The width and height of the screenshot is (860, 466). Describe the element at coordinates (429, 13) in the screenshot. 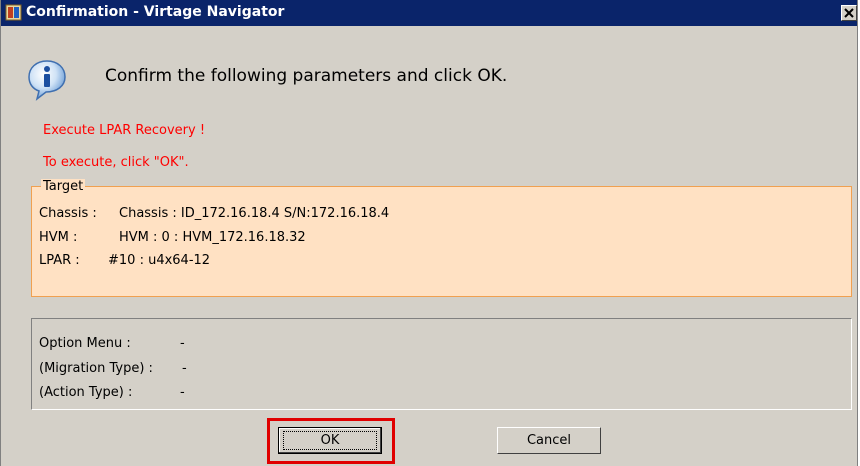

I see `title-bar: Confirmation - Virtage Navigator` at that location.